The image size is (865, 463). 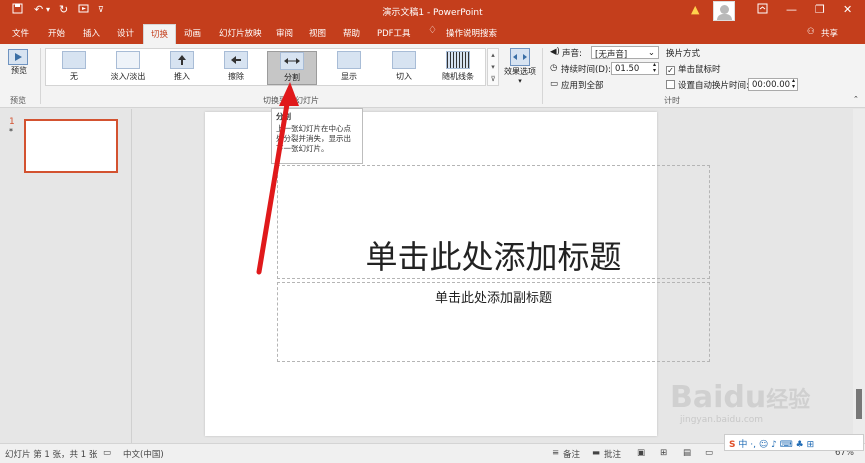 I want to click on apply-all-button: 应用到全部, so click(x=582, y=85).